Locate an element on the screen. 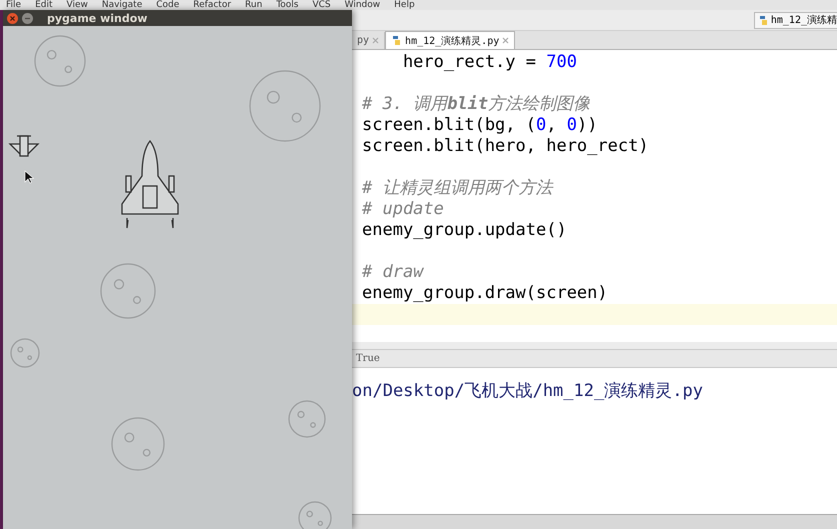 The image size is (837, 529). menu-item: Run is located at coordinates (253, 5).